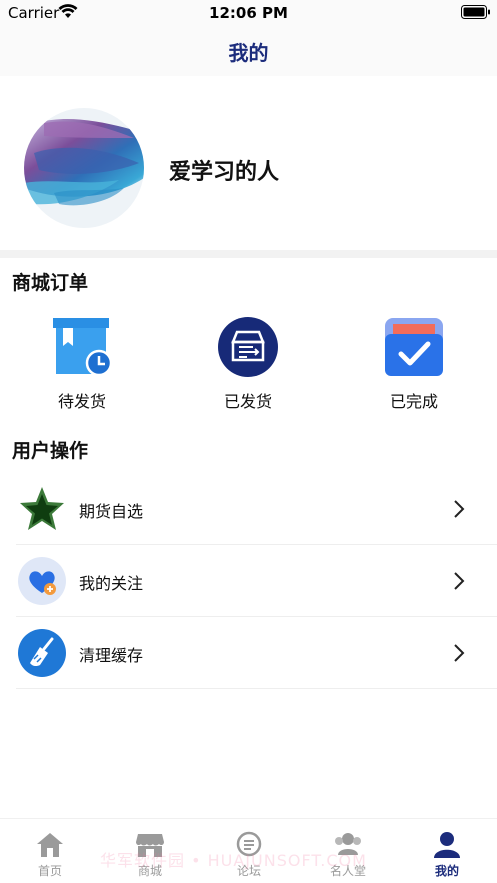 The height and width of the screenshot is (883, 497). Describe the element at coordinates (256, 581) in the screenshot. I see `op-row-my-follows: 我的关注` at that location.